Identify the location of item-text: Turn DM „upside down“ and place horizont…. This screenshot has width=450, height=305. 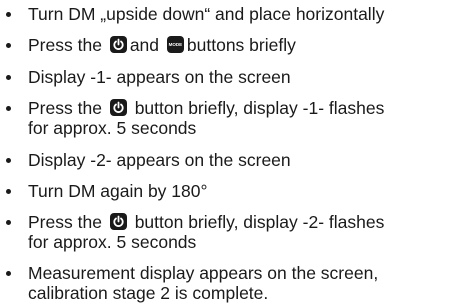
(206, 14).